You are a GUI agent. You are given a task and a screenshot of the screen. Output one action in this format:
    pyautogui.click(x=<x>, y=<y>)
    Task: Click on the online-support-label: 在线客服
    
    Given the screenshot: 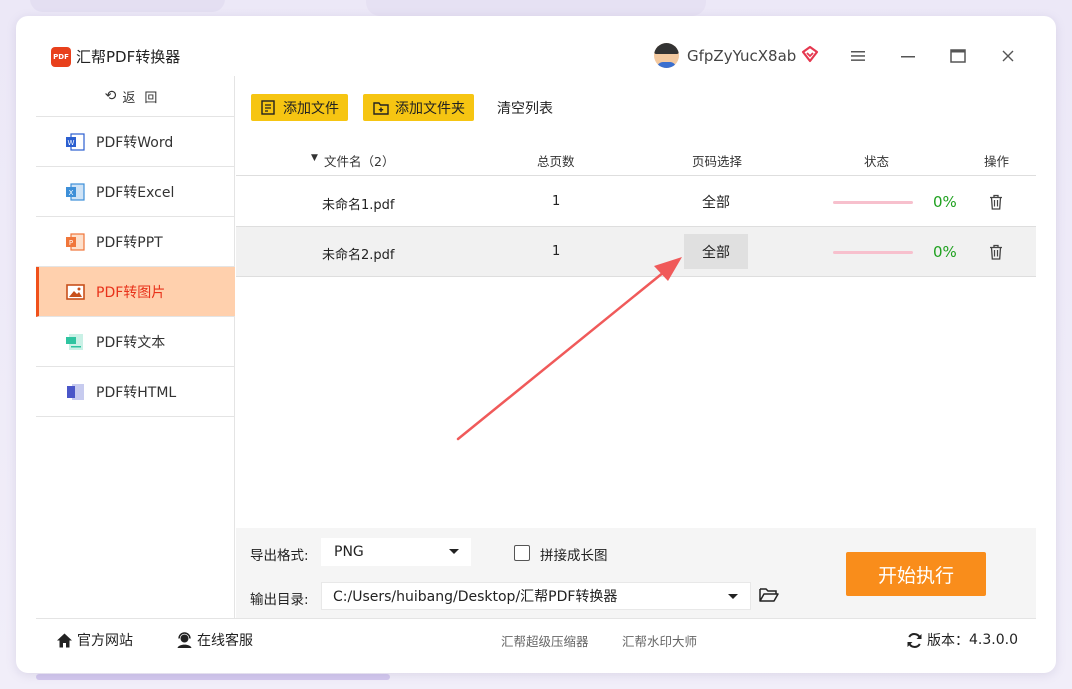 What is the action you would take?
    pyautogui.click(x=225, y=641)
    